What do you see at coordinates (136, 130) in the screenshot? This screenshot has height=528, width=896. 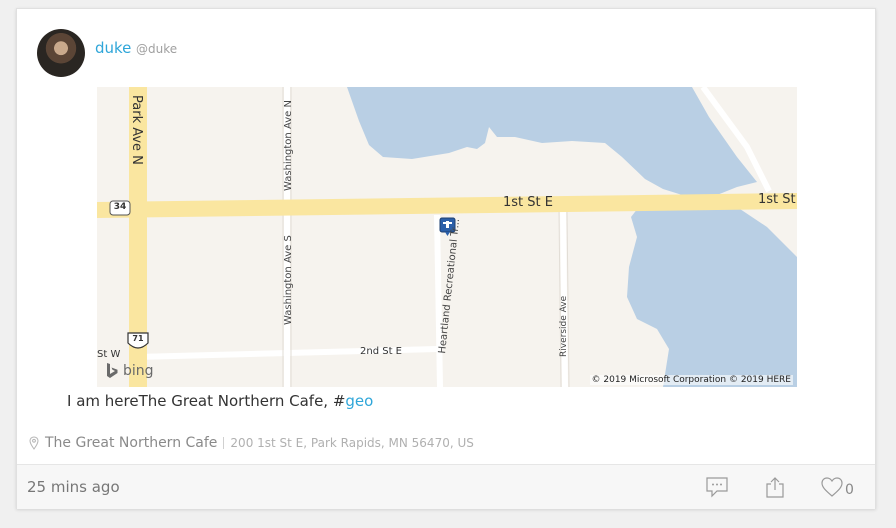 I see `label-park-ave: Park Ave N` at bounding box center [136, 130].